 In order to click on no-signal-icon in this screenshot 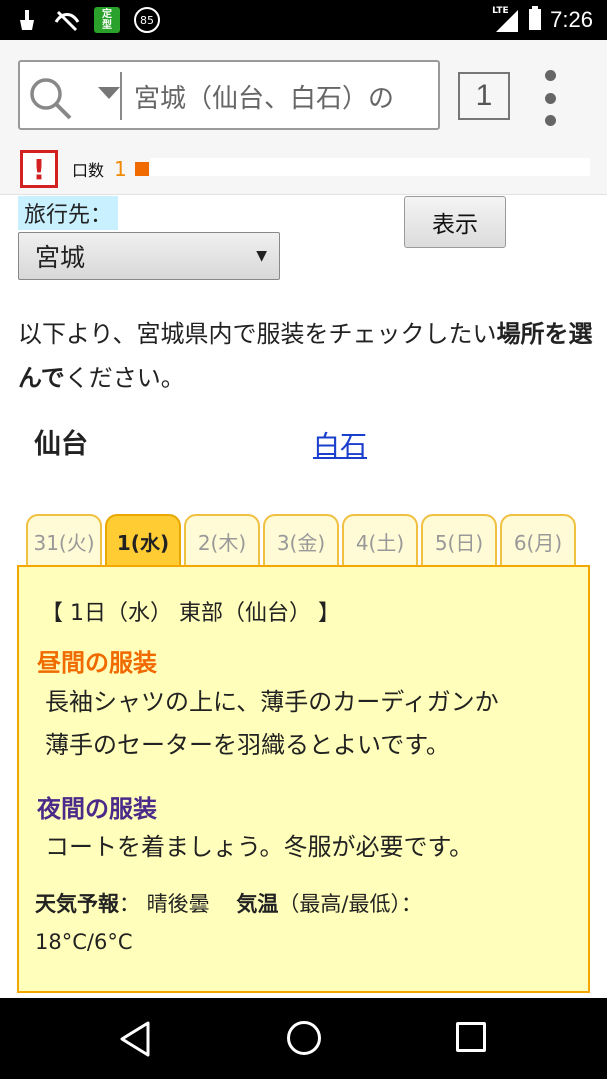, I will do `click(67, 20)`.